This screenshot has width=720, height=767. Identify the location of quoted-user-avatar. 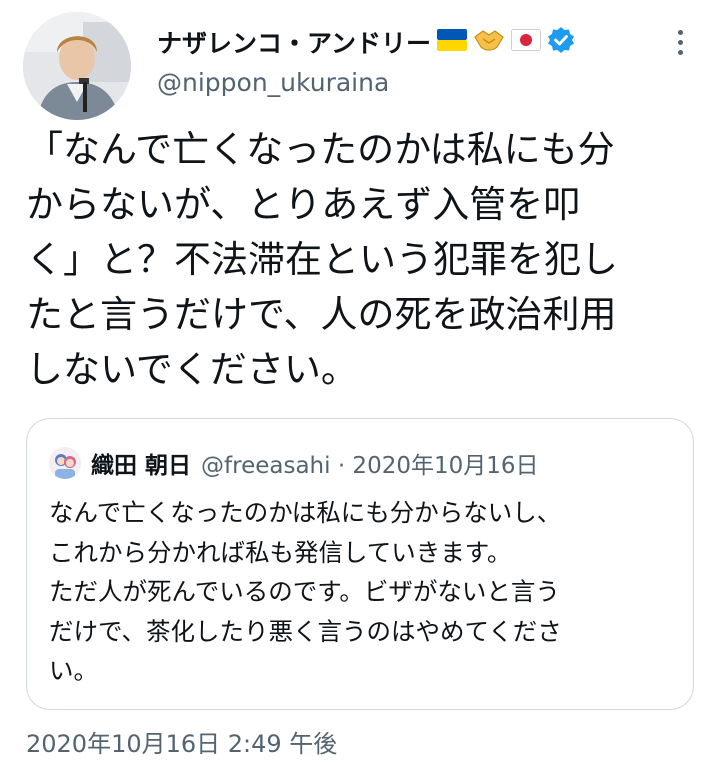
(65, 463).